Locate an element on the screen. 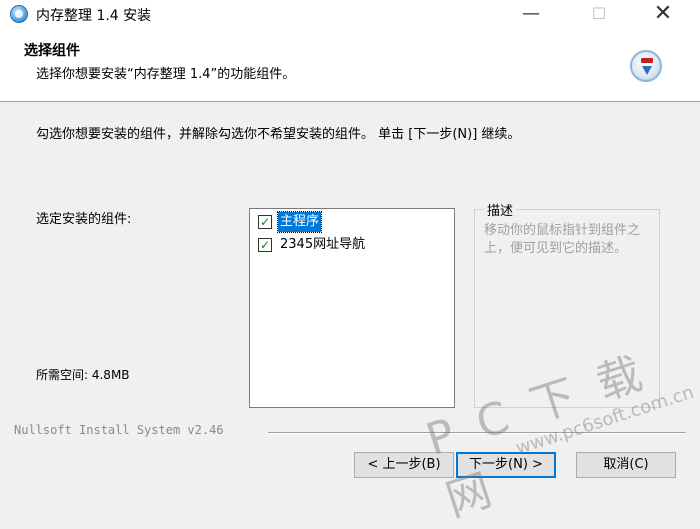  installer-download-icon is located at coordinates (646, 66).